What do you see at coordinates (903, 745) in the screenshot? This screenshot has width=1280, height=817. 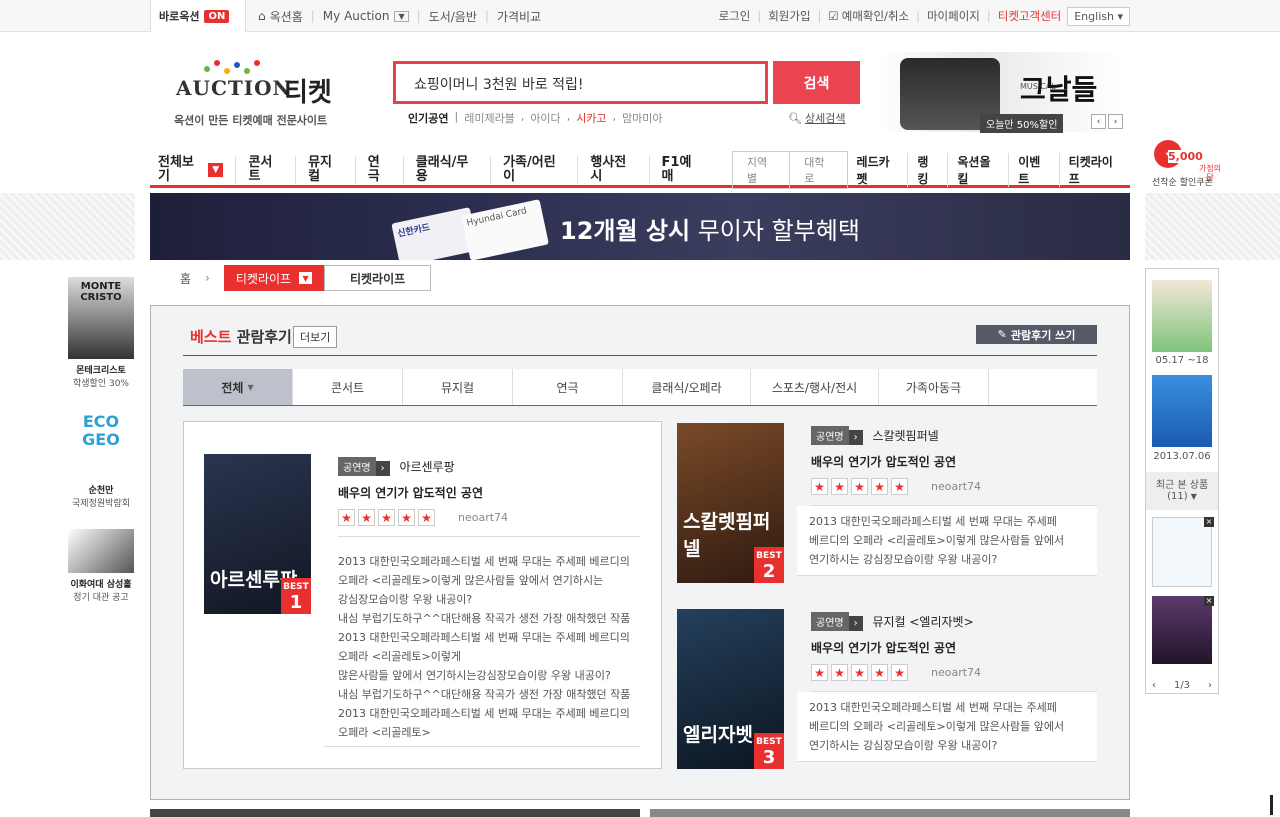 I see `review-body-line: 연기하시는 강심장모습이랑 우왕 내공이?` at bounding box center [903, 745].